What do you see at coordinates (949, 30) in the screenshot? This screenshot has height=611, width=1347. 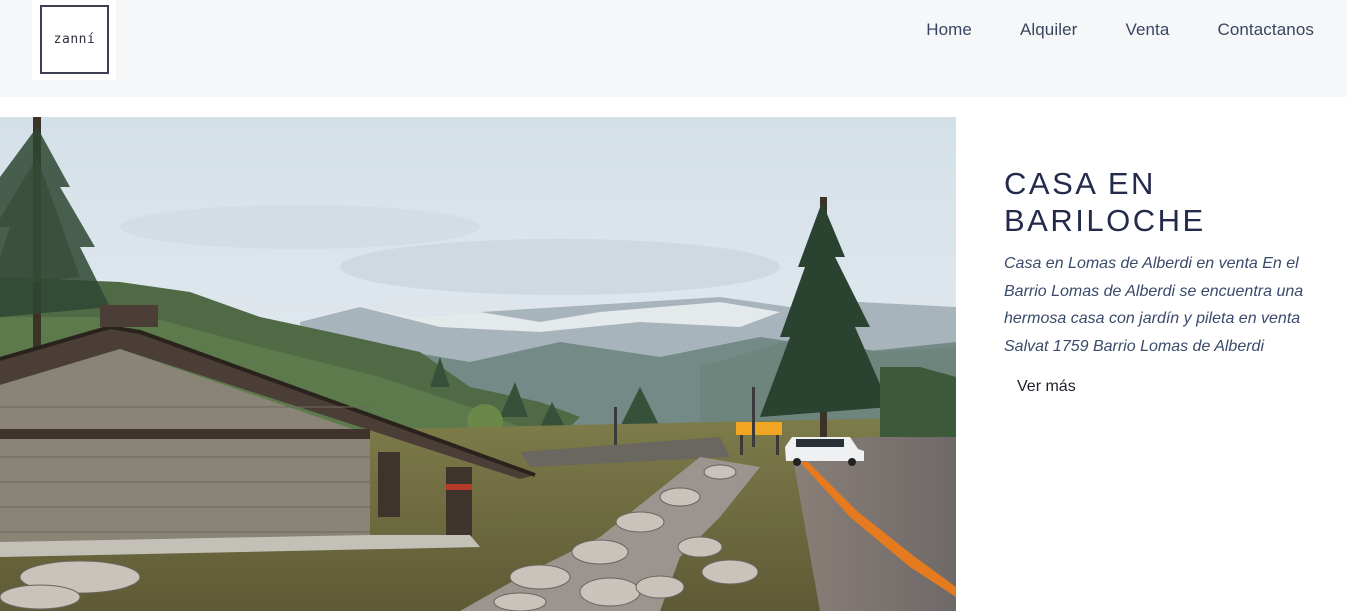 I see `nav-home: Home` at bounding box center [949, 30].